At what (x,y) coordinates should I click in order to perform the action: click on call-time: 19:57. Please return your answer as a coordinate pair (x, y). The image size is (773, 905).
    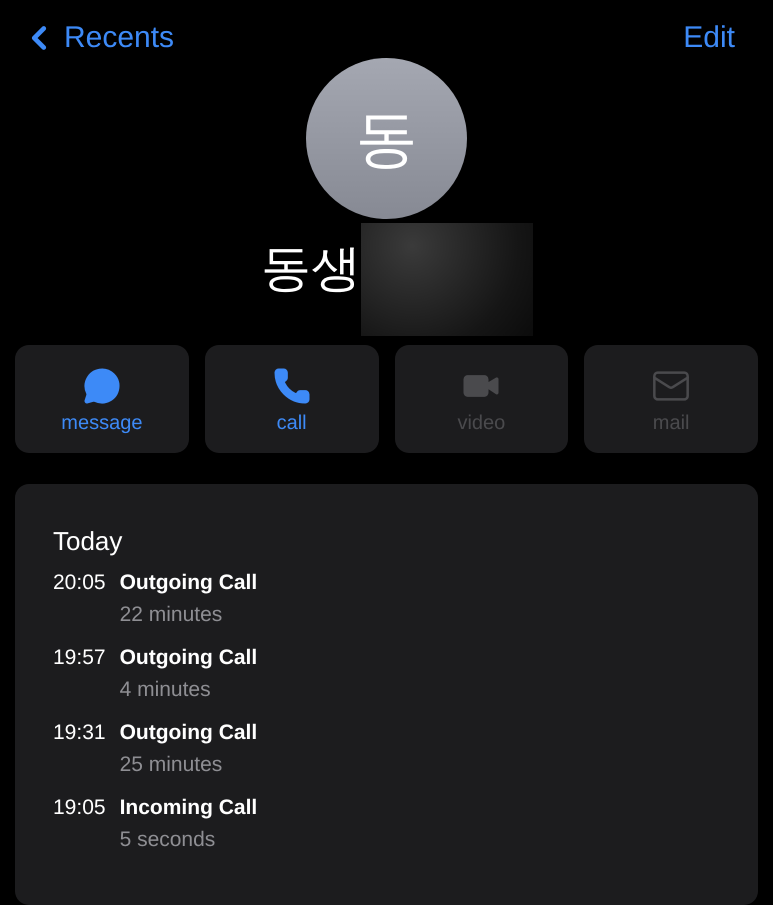
    Looking at the image, I should click on (79, 658).